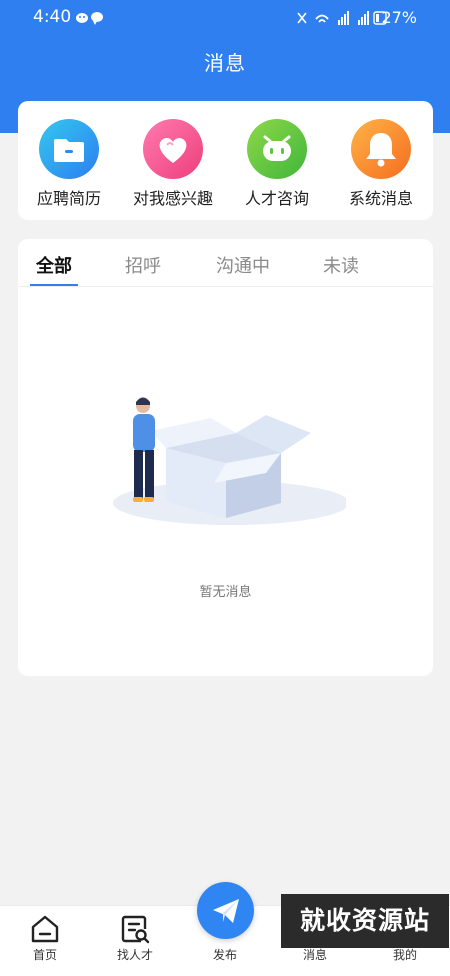 This screenshot has width=450, height=976. What do you see at coordinates (225, 160) in the screenshot?
I see `category-card: 应聘简历 对我感兴趣 人才咨询 系统消息` at bounding box center [225, 160].